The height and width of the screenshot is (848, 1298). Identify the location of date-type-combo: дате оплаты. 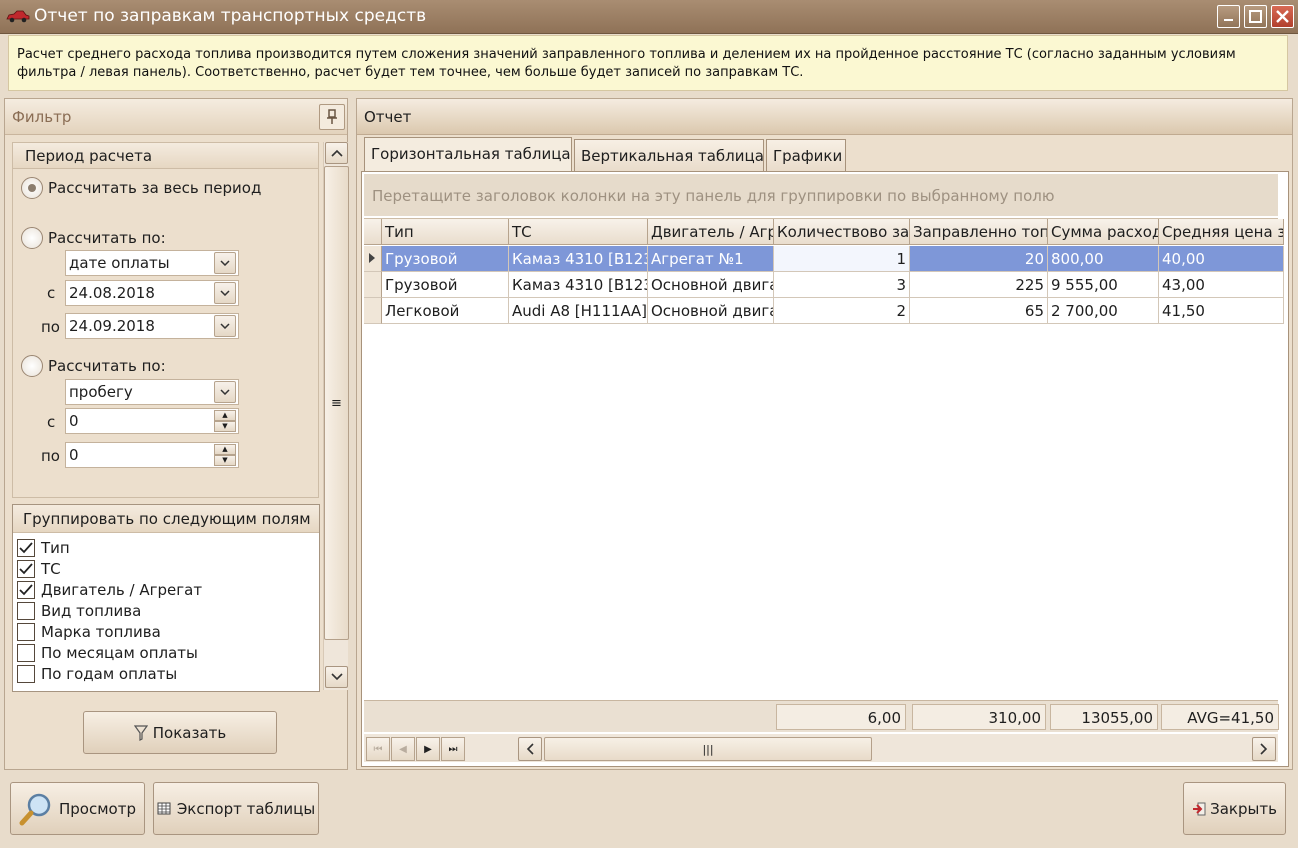
(152, 263).